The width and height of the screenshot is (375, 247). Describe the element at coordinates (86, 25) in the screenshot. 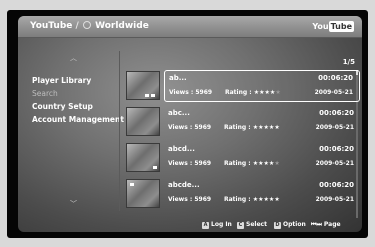

I see `globe-icon` at that location.